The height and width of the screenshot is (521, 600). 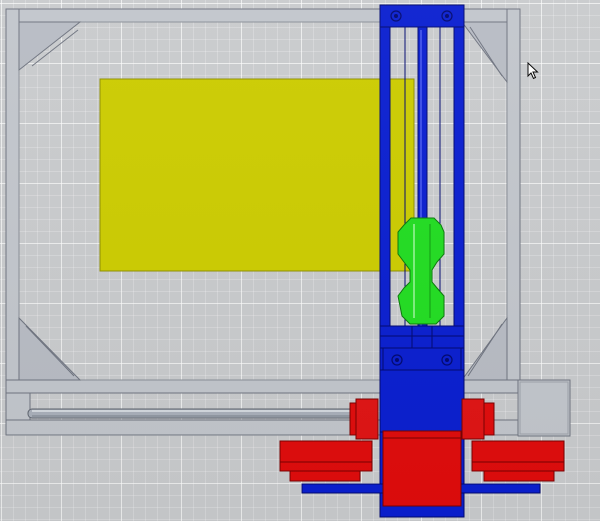 I want to click on bearing-block-left-cap, so click(x=367, y=419).